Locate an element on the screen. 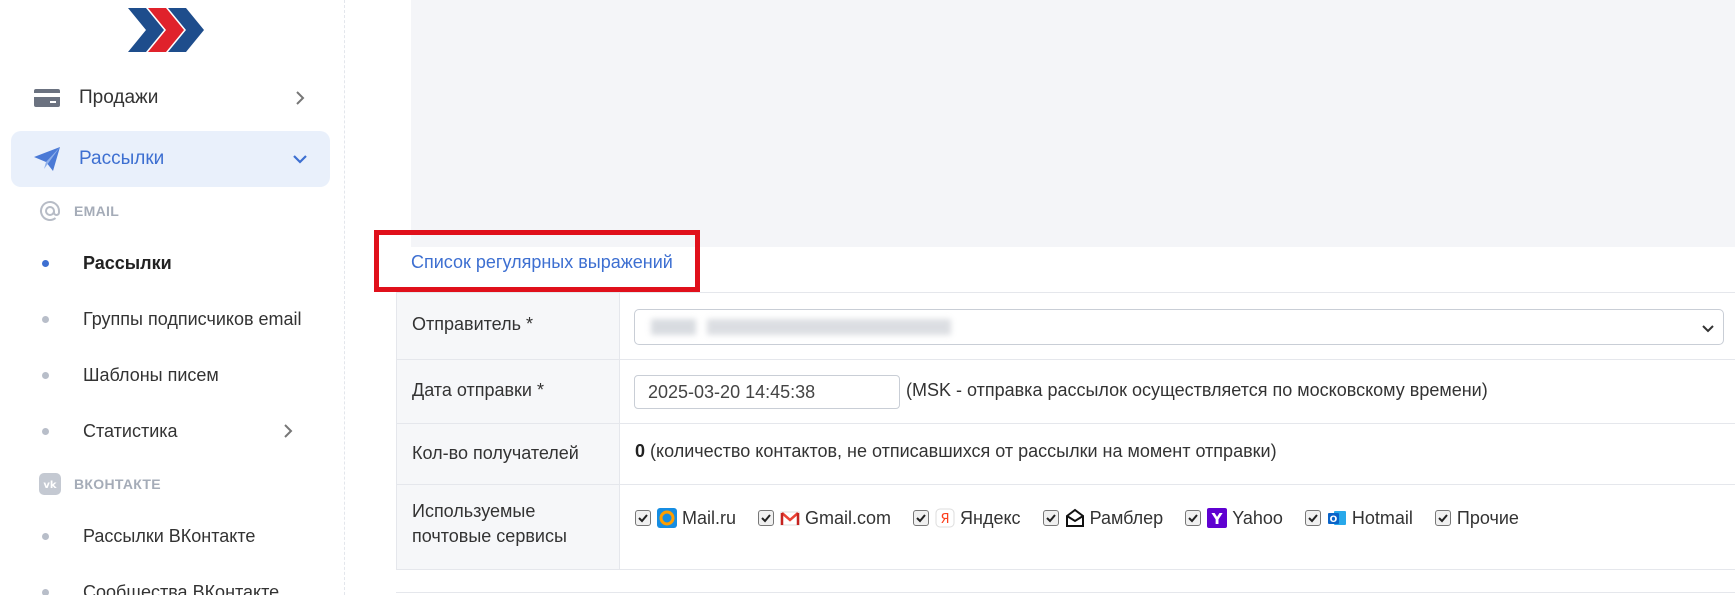  sender-label: Отправитель * is located at coordinates (472, 324).